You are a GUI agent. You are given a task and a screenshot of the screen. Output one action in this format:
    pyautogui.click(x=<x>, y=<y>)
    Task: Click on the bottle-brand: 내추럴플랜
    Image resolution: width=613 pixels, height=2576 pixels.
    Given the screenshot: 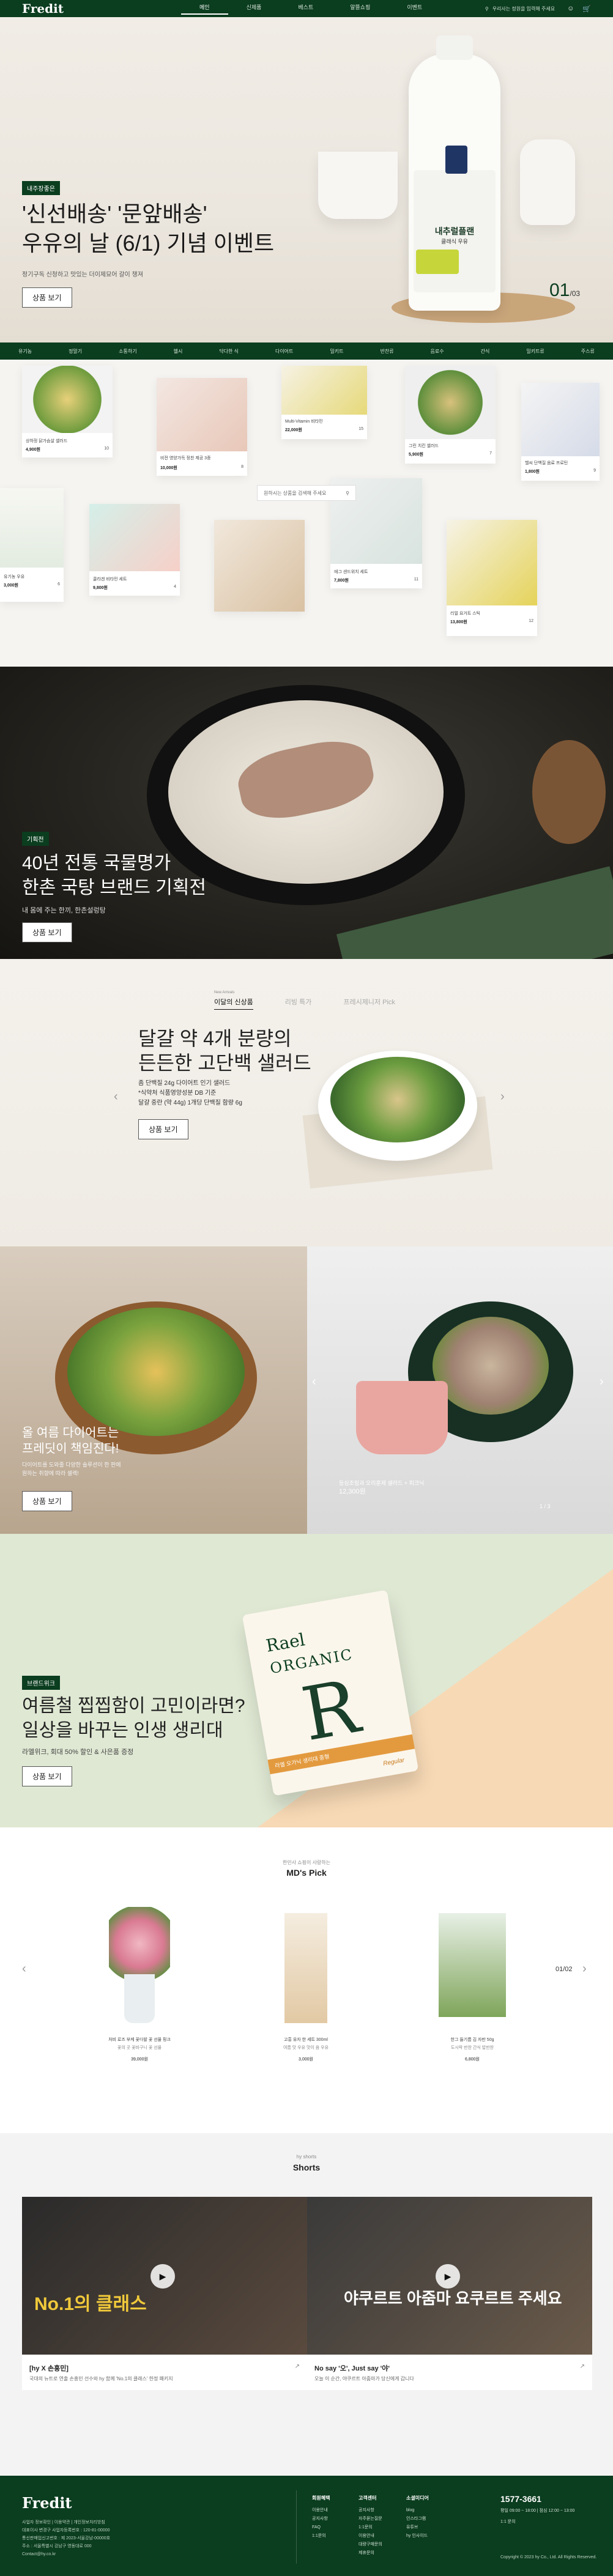 What is the action you would take?
    pyautogui.click(x=454, y=231)
    